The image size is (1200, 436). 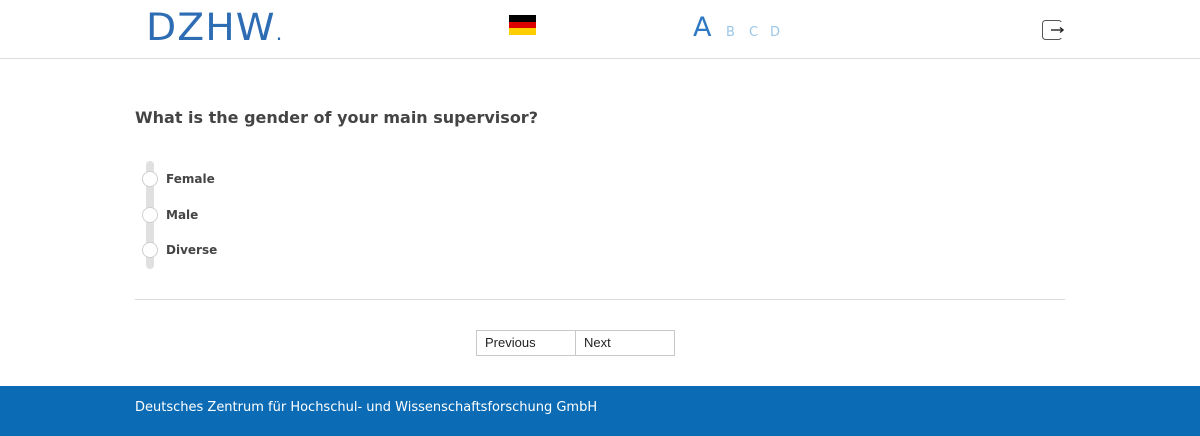 What do you see at coordinates (1053, 30) in the screenshot?
I see `exit-icon` at bounding box center [1053, 30].